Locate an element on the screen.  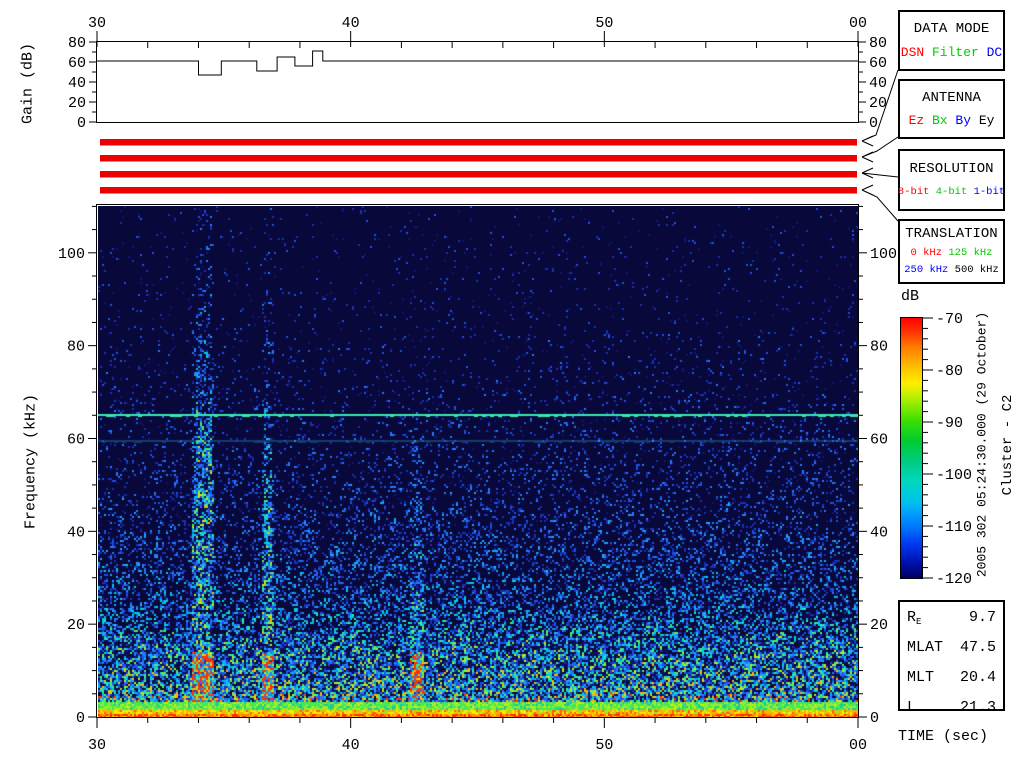
colorbar-tick-label: -80 is located at coordinates (949, 371).